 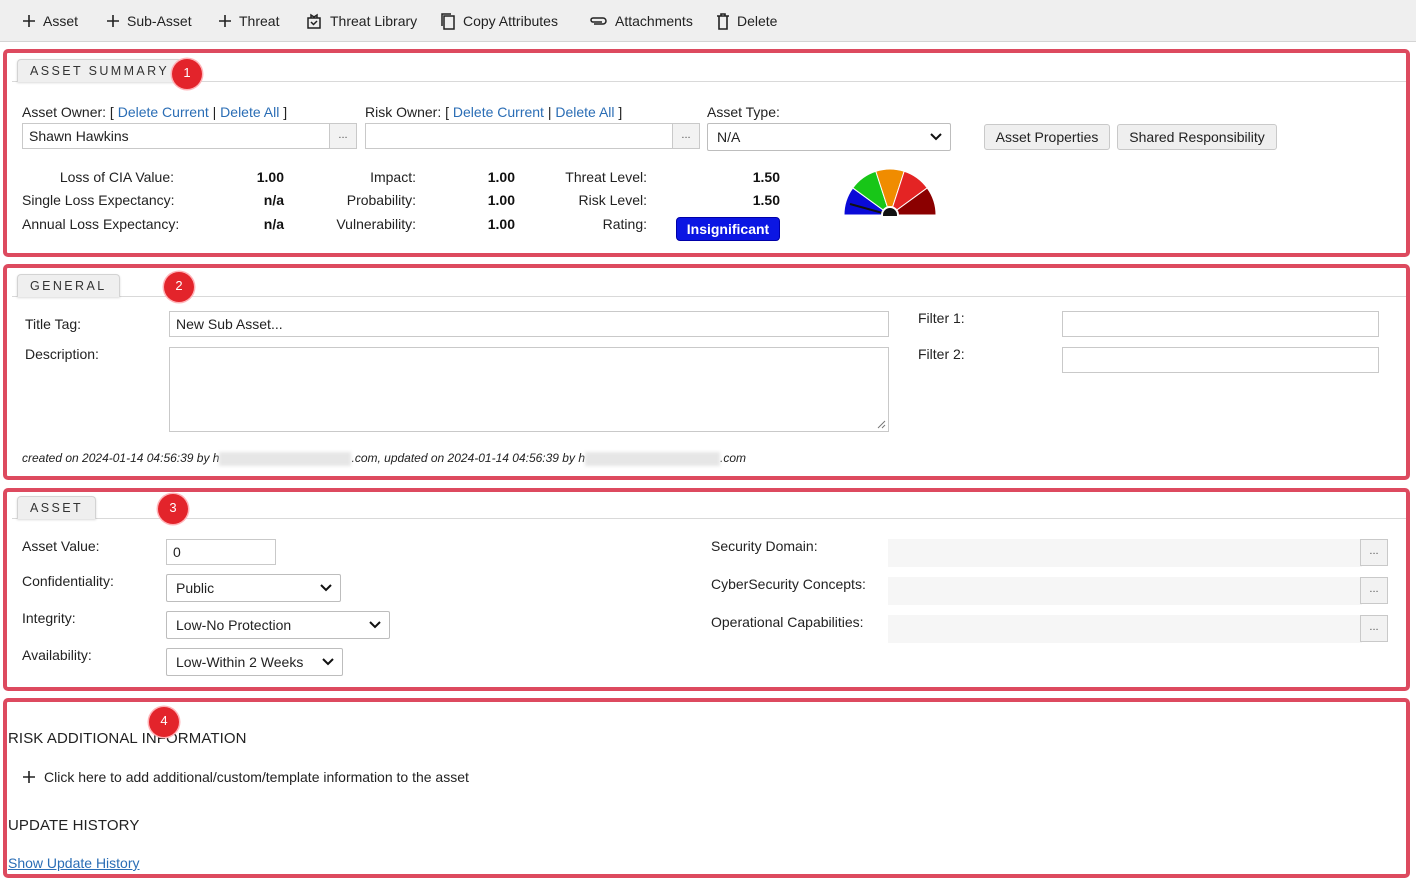 I want to click on filter1-field, so click(x=1220, y=324).